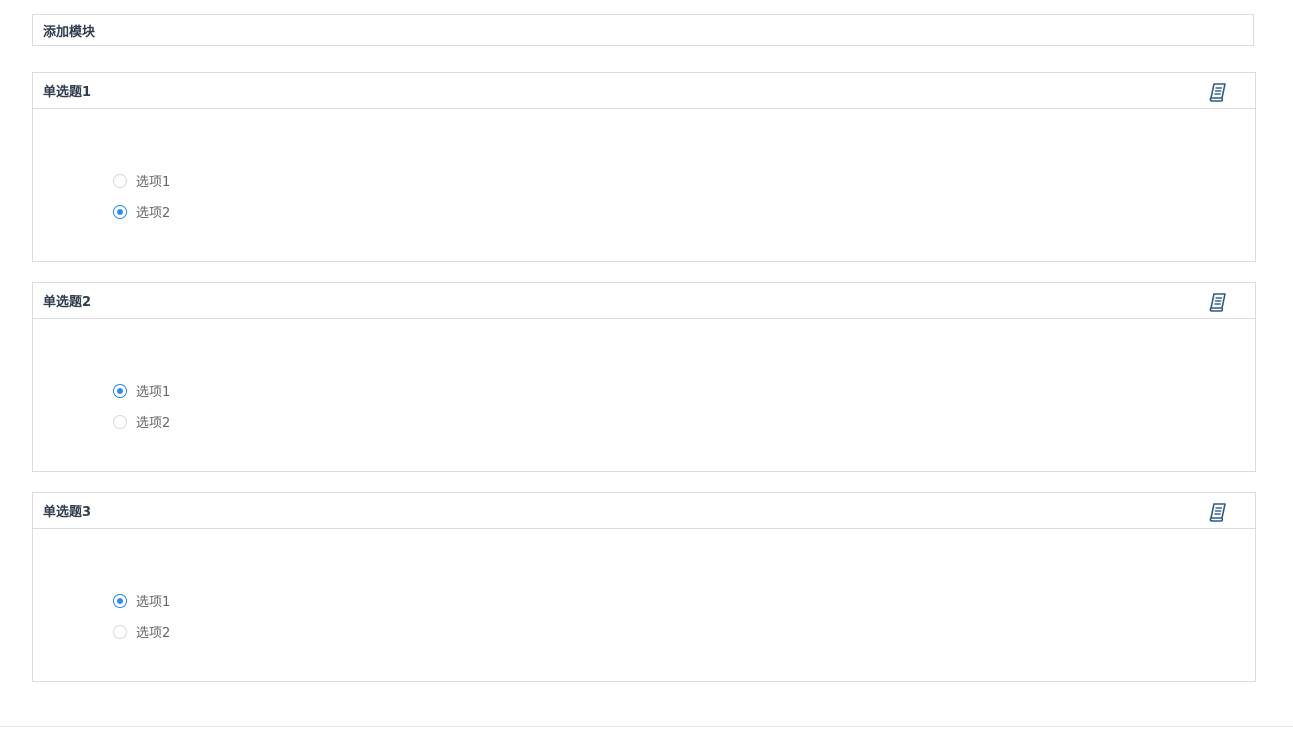  Describe the element at coordinates (644, 511) in the screenshot. I see `question-header: 单选题3` at that location.